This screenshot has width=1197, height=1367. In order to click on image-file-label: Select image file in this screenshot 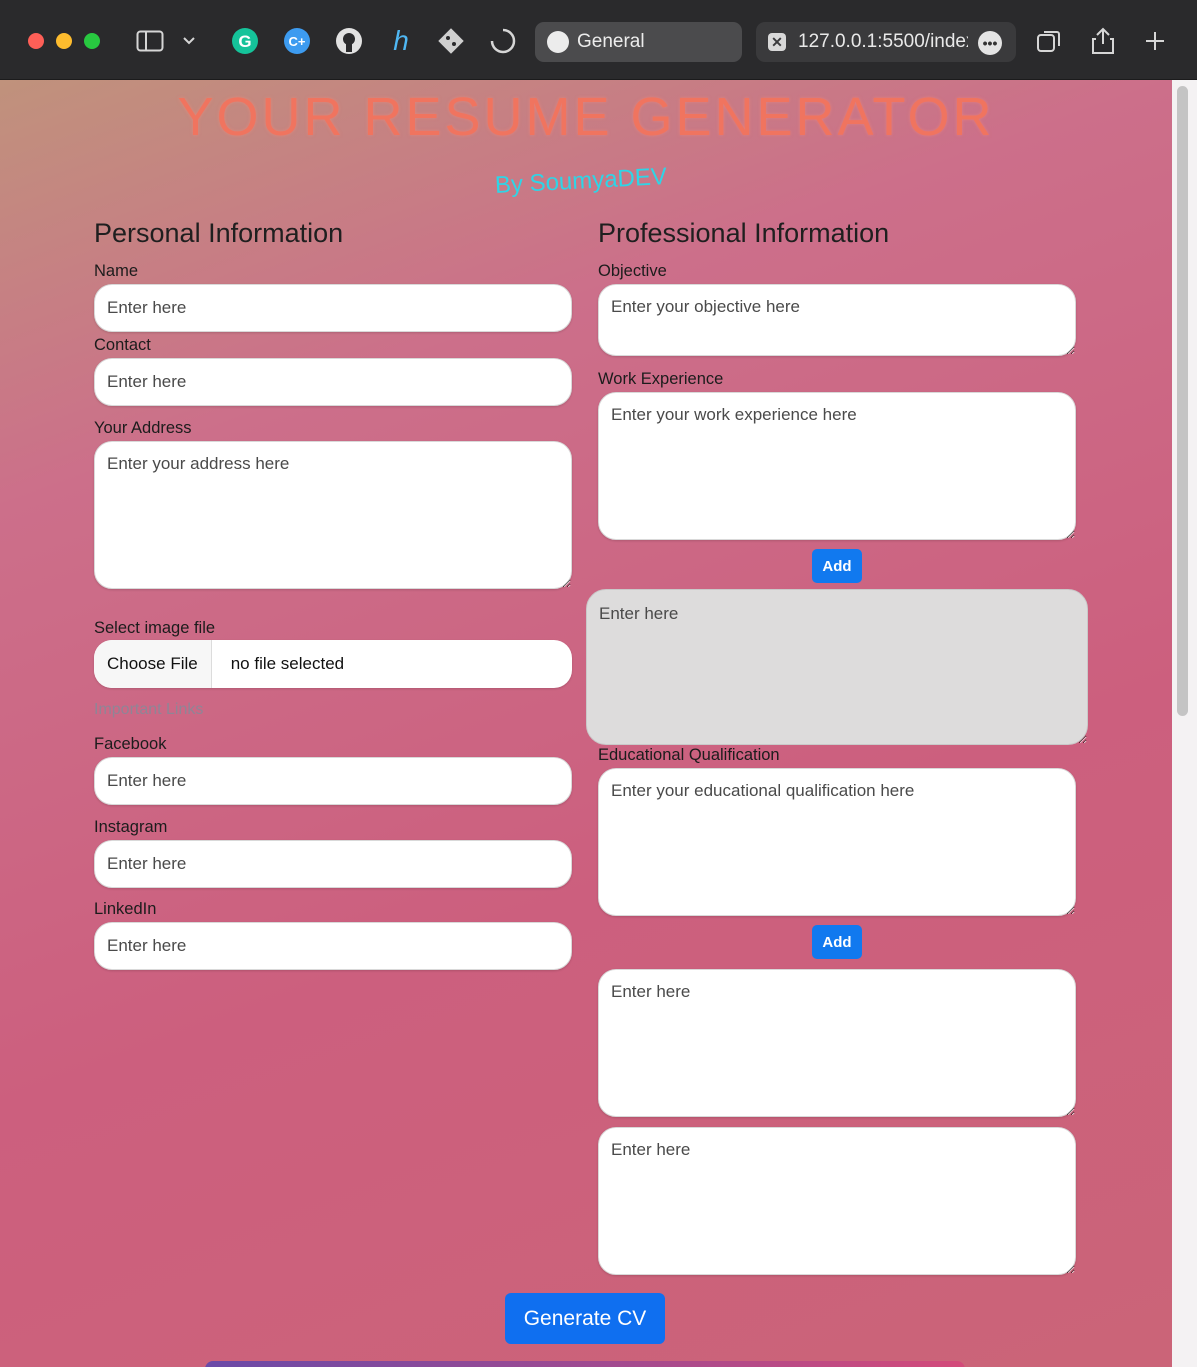, I will do `click(155, 628)`.